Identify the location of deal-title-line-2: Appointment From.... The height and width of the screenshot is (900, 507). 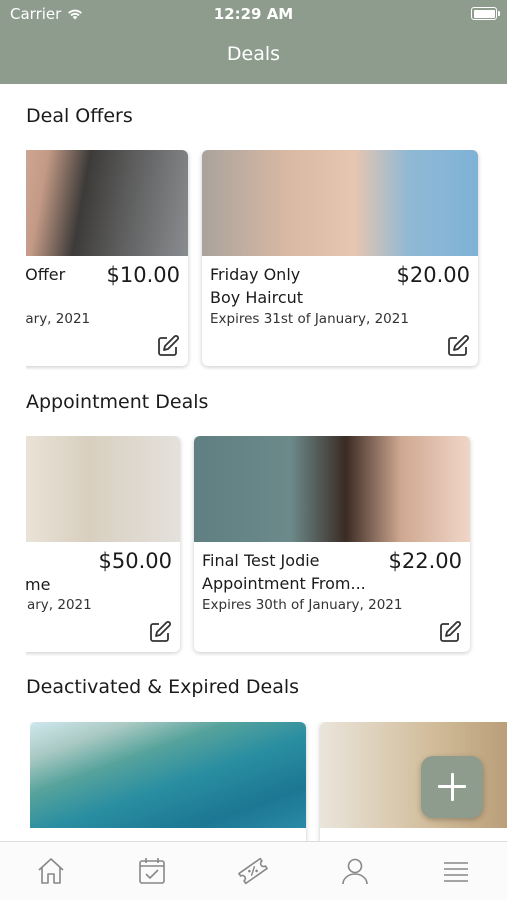
(284, 583).